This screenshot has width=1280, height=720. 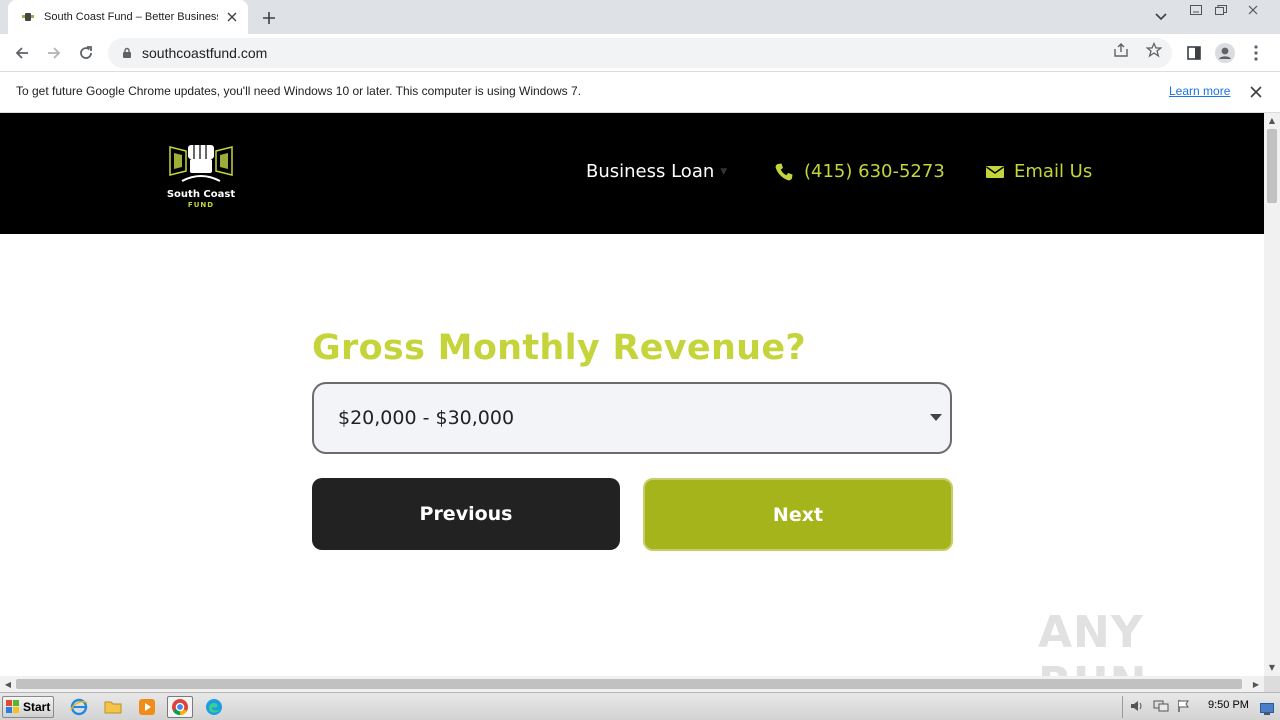 I want to click on next-button: Next, so click(x=798, y=514).